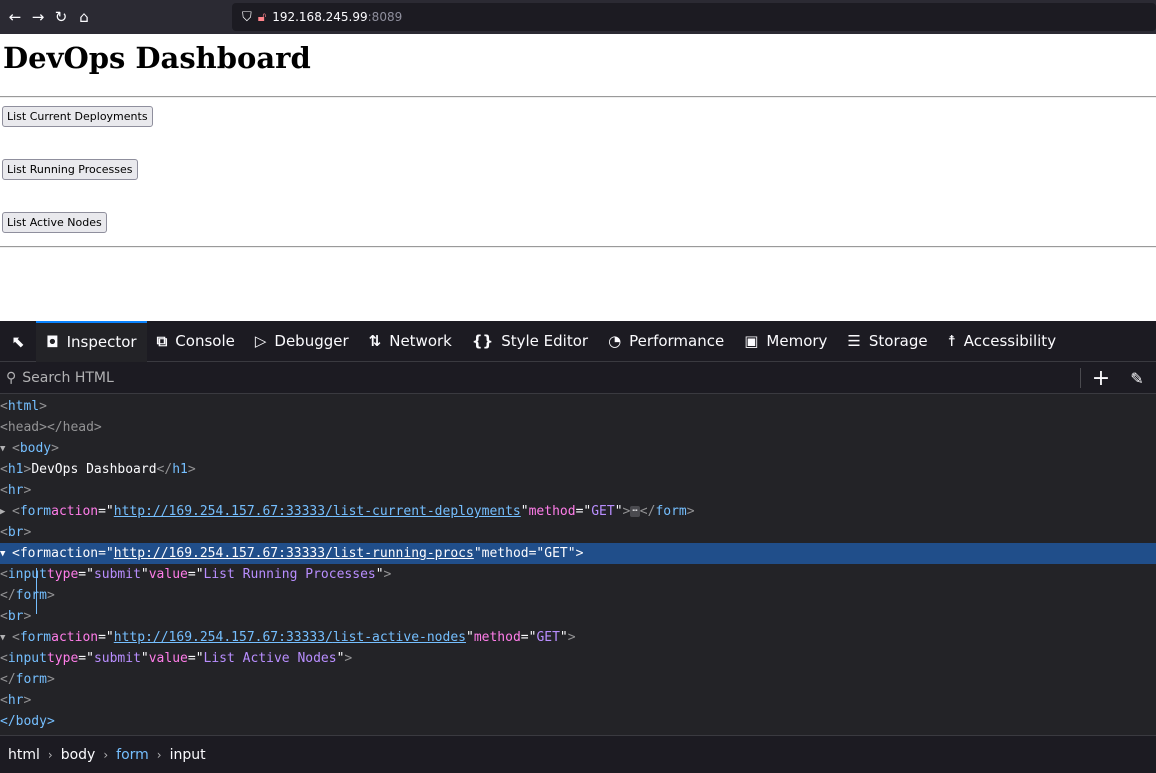  I want to click on breadcrumb-body: body, so click(78, 755).